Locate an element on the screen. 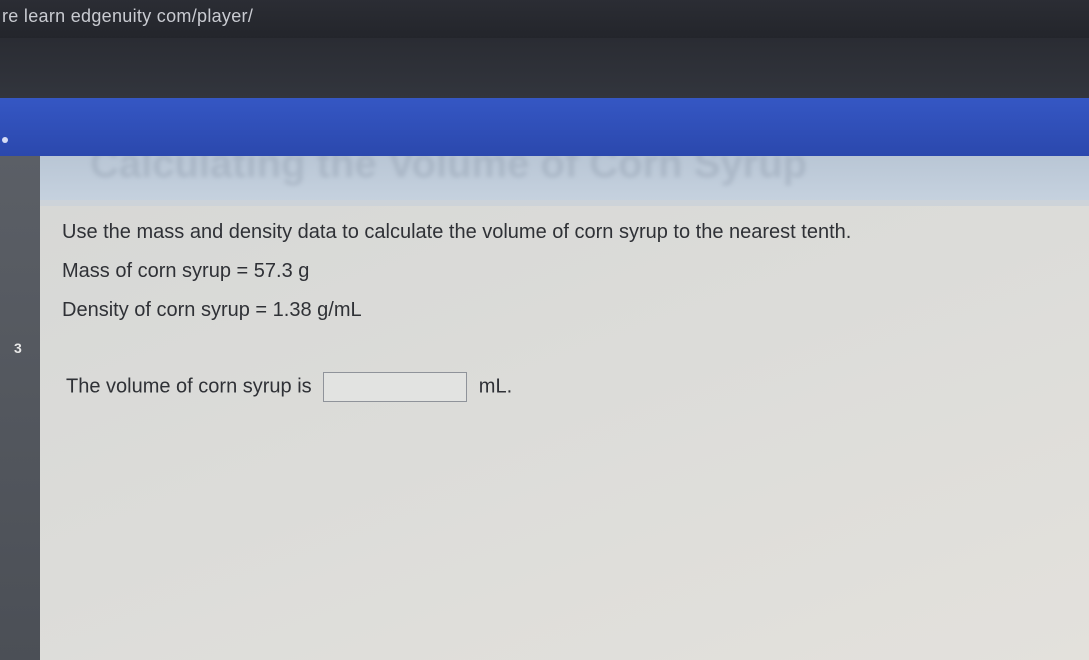  mass-line: Mass of corn syrup = 57.3 g is located at coordinates (185, 271).